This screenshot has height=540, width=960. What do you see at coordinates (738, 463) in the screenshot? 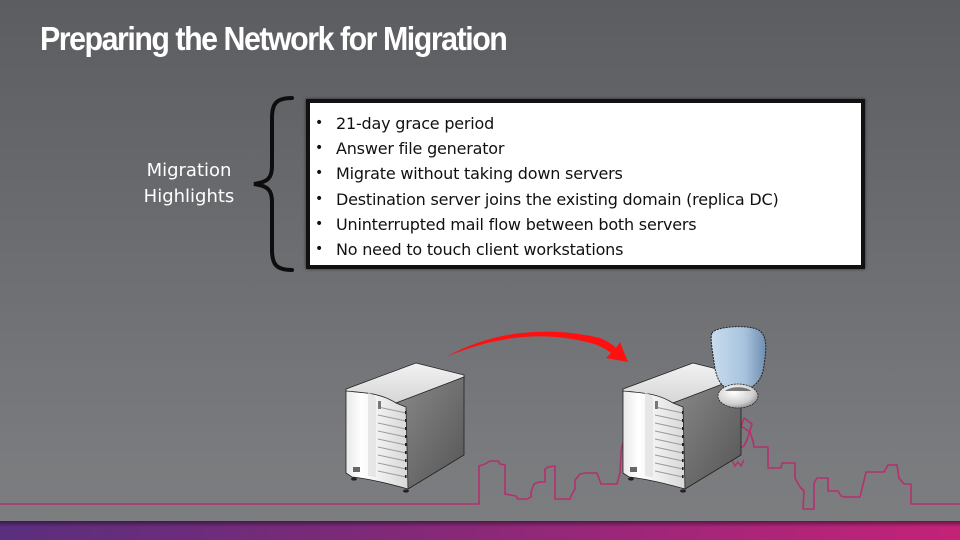
I see `skyline-detail` at bounding box center [738, 463].